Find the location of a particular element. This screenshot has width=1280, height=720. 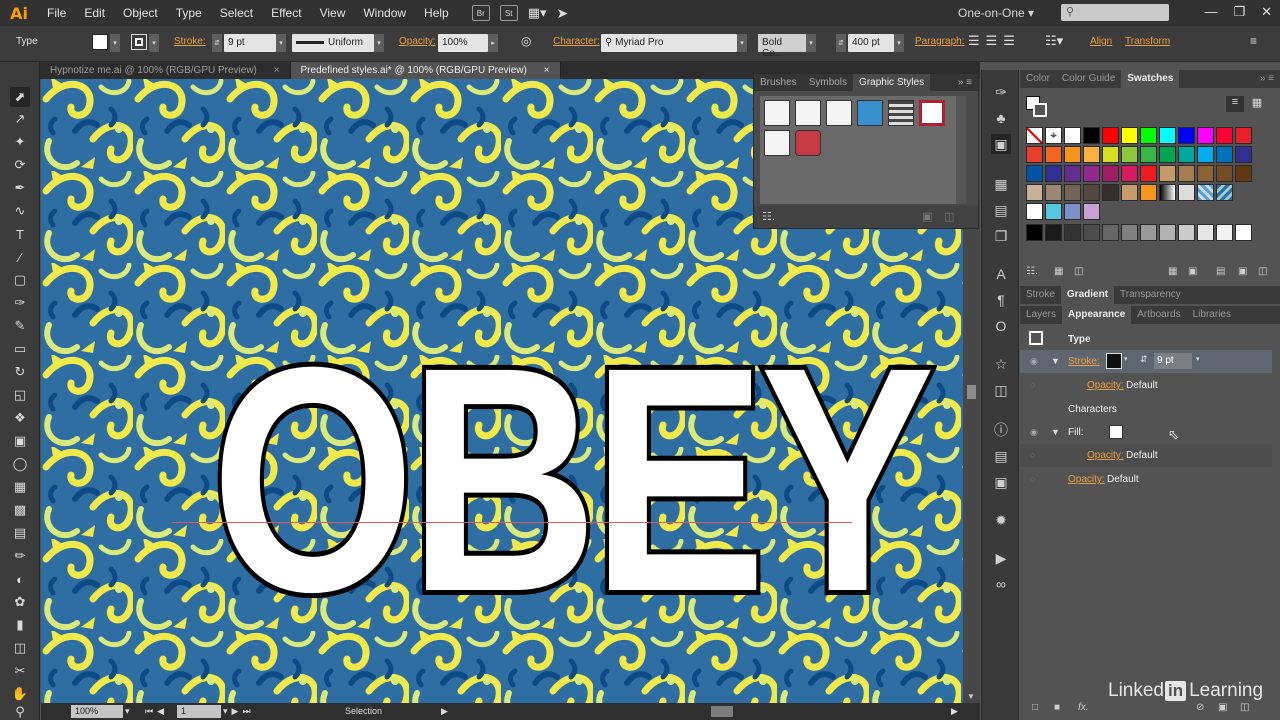

tab-layers: Layers is located at coordinates (1041, 315).